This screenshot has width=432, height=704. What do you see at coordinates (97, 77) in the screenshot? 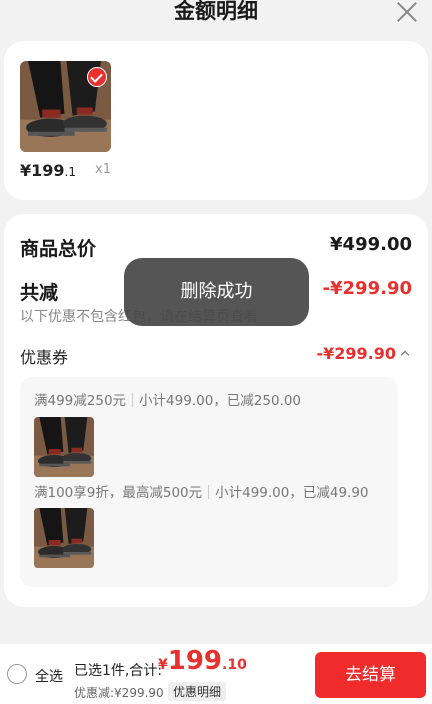
I see `checked-icon` at bounding box center [97, 77].